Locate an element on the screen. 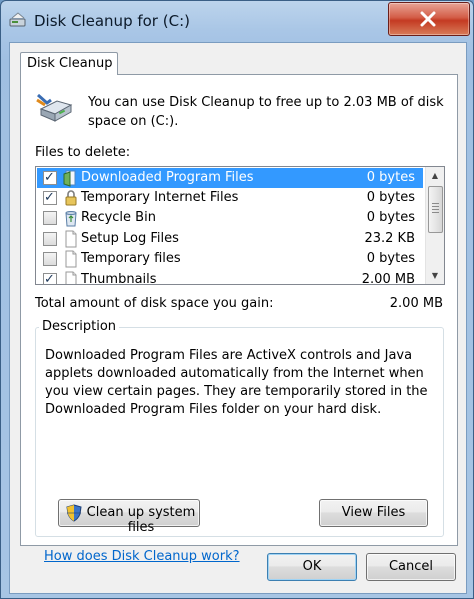 The image size is (474, 599). total-space-label: Total amount of disk space you gain: is located at coordinates (154, 303).